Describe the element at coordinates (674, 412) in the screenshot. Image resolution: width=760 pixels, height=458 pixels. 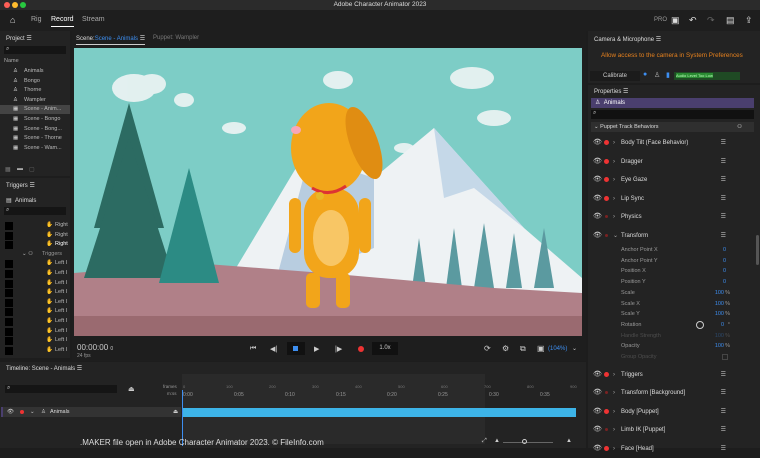
I see `behavior-row: 👁 › Body [Puppet] ☰` at that location.